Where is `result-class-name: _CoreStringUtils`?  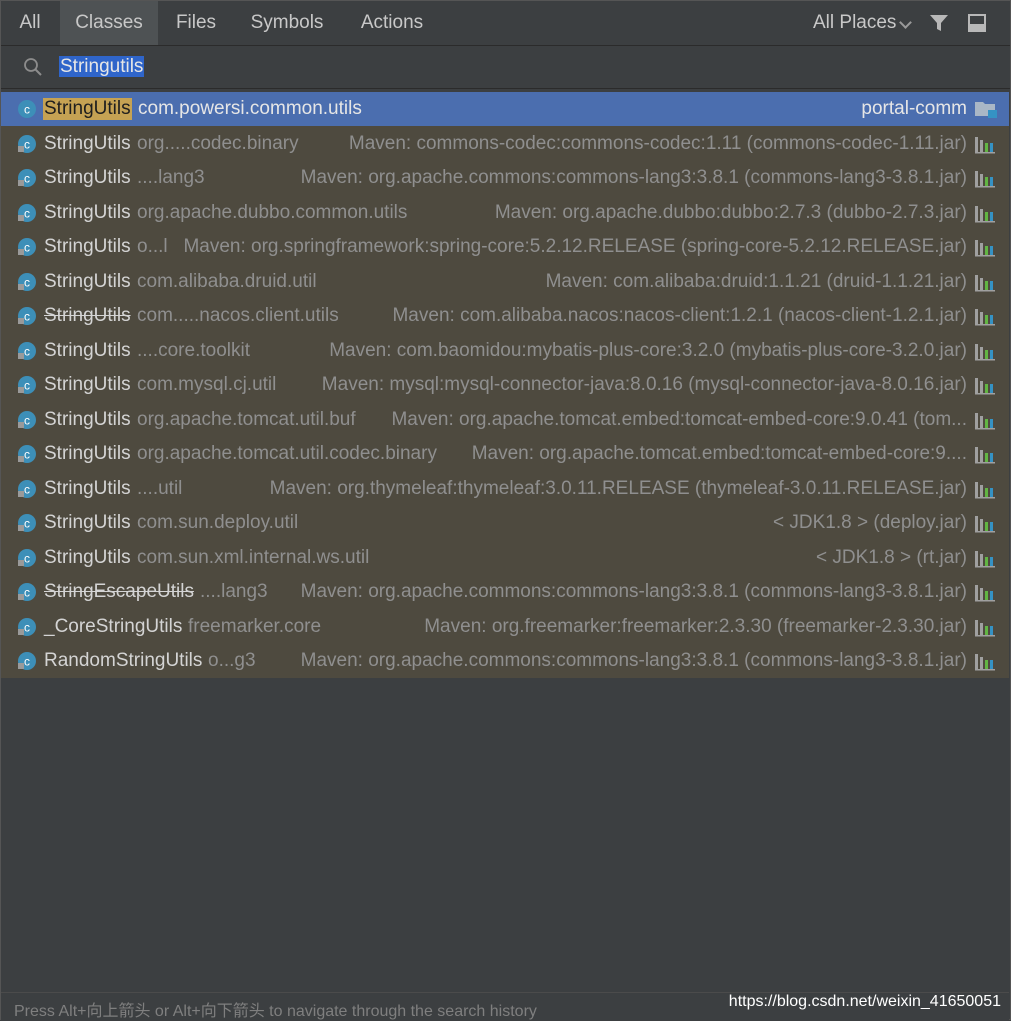
result-class-name: _CoreStringUtils is located at coordinates (113, 626).